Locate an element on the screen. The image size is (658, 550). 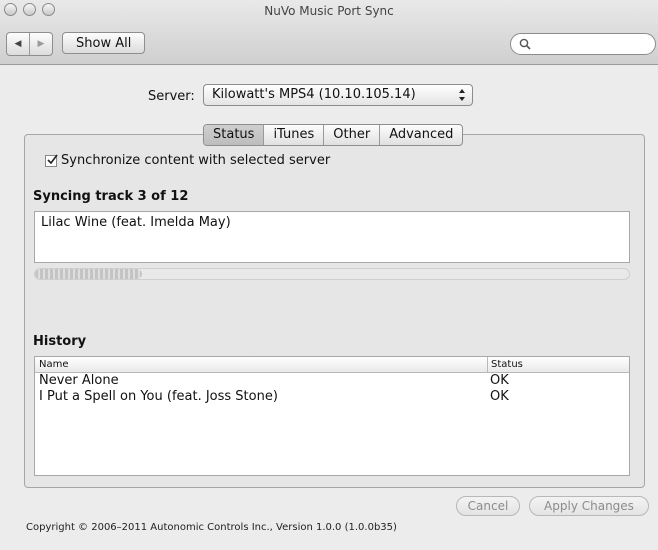
column-header-name: Name is located at coordinates (261, 364).